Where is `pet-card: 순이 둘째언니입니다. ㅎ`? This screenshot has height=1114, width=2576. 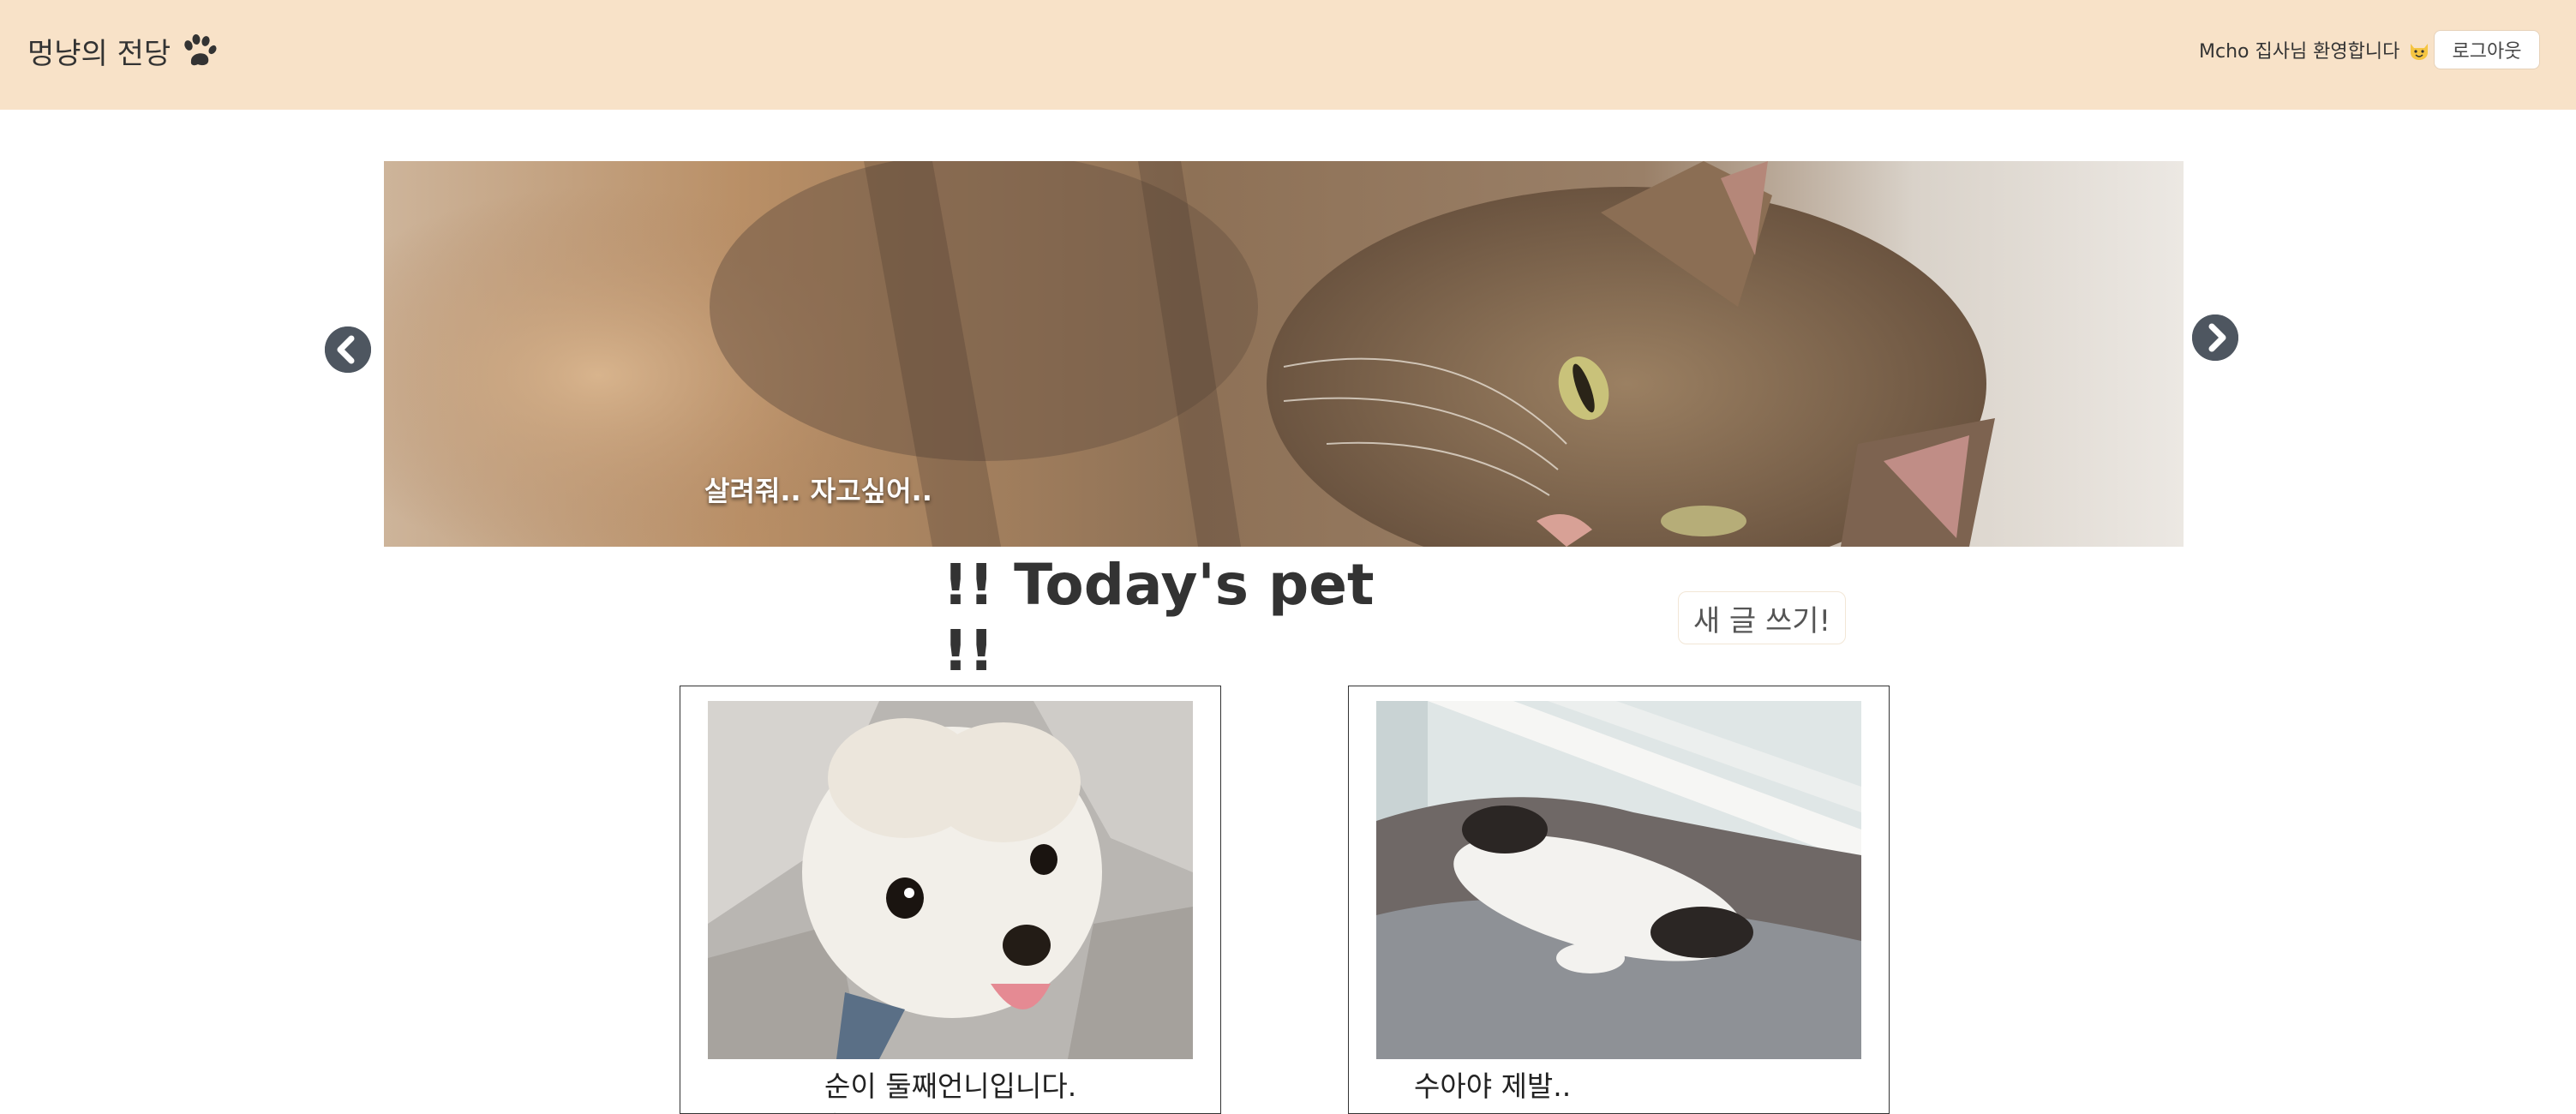
pet-card: 순이 둘째언니입니다. ㅎ is located at coordinates (950, 900).